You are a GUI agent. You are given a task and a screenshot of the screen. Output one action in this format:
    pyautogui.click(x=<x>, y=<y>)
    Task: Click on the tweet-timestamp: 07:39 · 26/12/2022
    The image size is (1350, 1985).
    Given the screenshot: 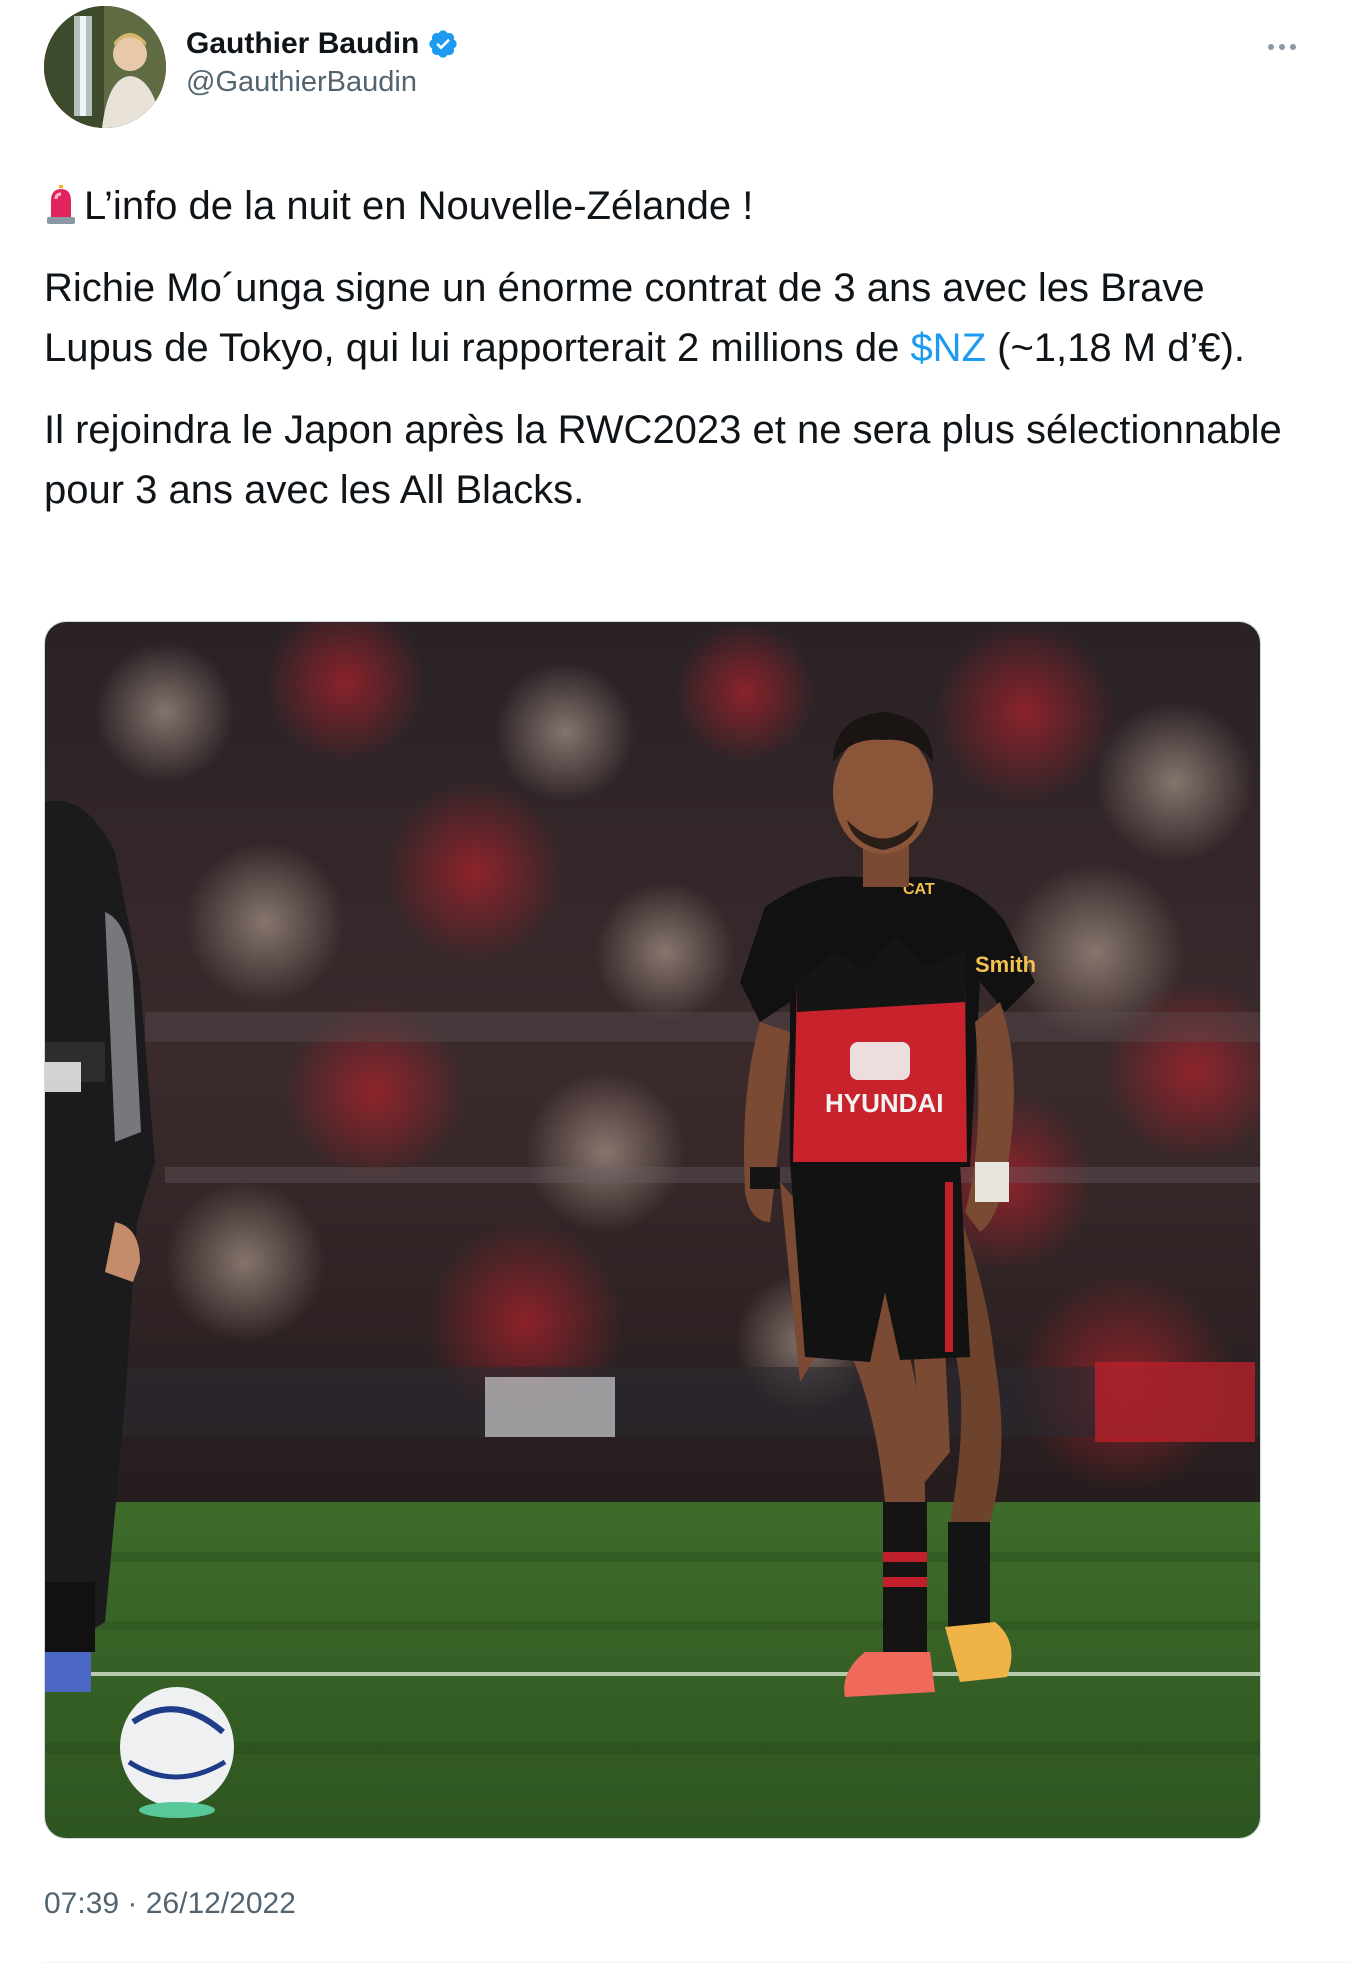 What is the action you would take?
    pyautogui.click(x=170, y=1904)
    